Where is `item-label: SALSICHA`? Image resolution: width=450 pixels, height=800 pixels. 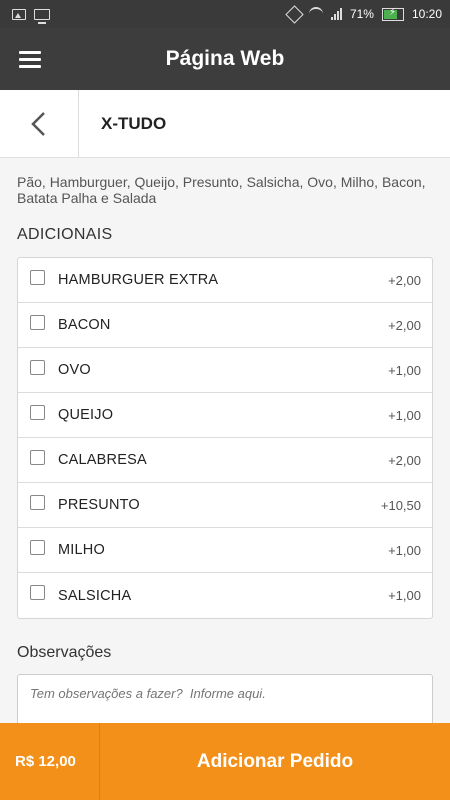 item-label: SALSICHA is located at coordinates (95, 595).